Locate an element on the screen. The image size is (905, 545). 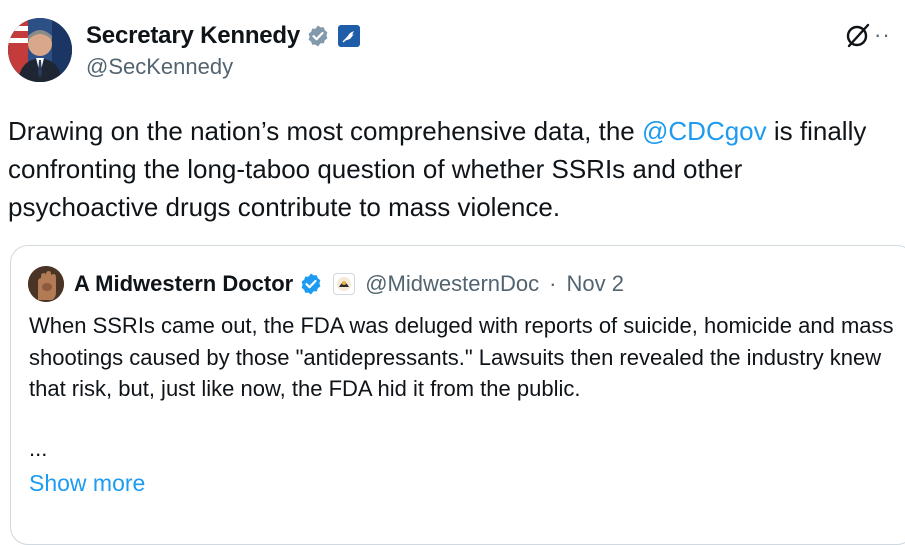
author-info: Secretary Kennedy @SecKennedy is located at coordinates (223, 50).